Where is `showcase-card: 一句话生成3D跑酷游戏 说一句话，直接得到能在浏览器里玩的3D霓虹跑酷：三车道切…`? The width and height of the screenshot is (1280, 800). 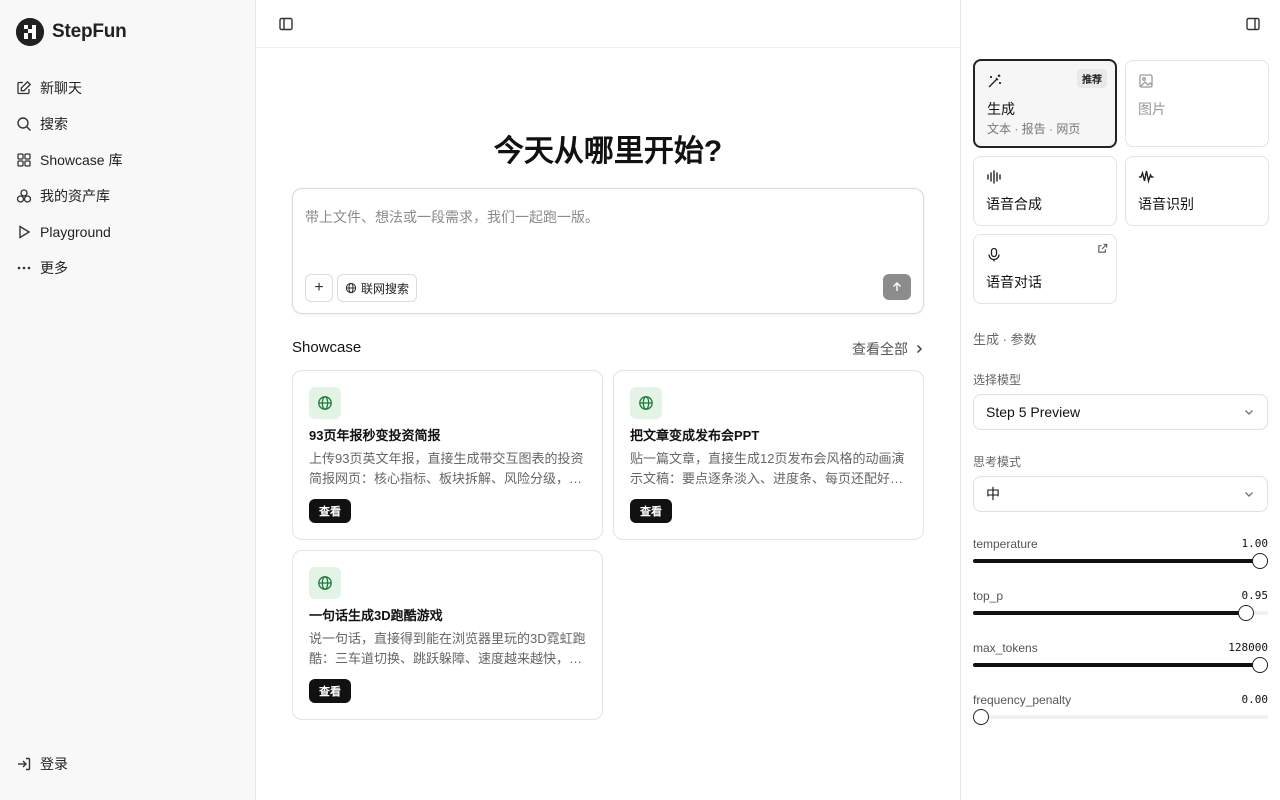
showcase-card: 一句话生成3D跑酷游戏 说一句话，直接得到能在浏览器里玩的3D霓虹跑酷：三车道切… is located at coordinates (447, 635).